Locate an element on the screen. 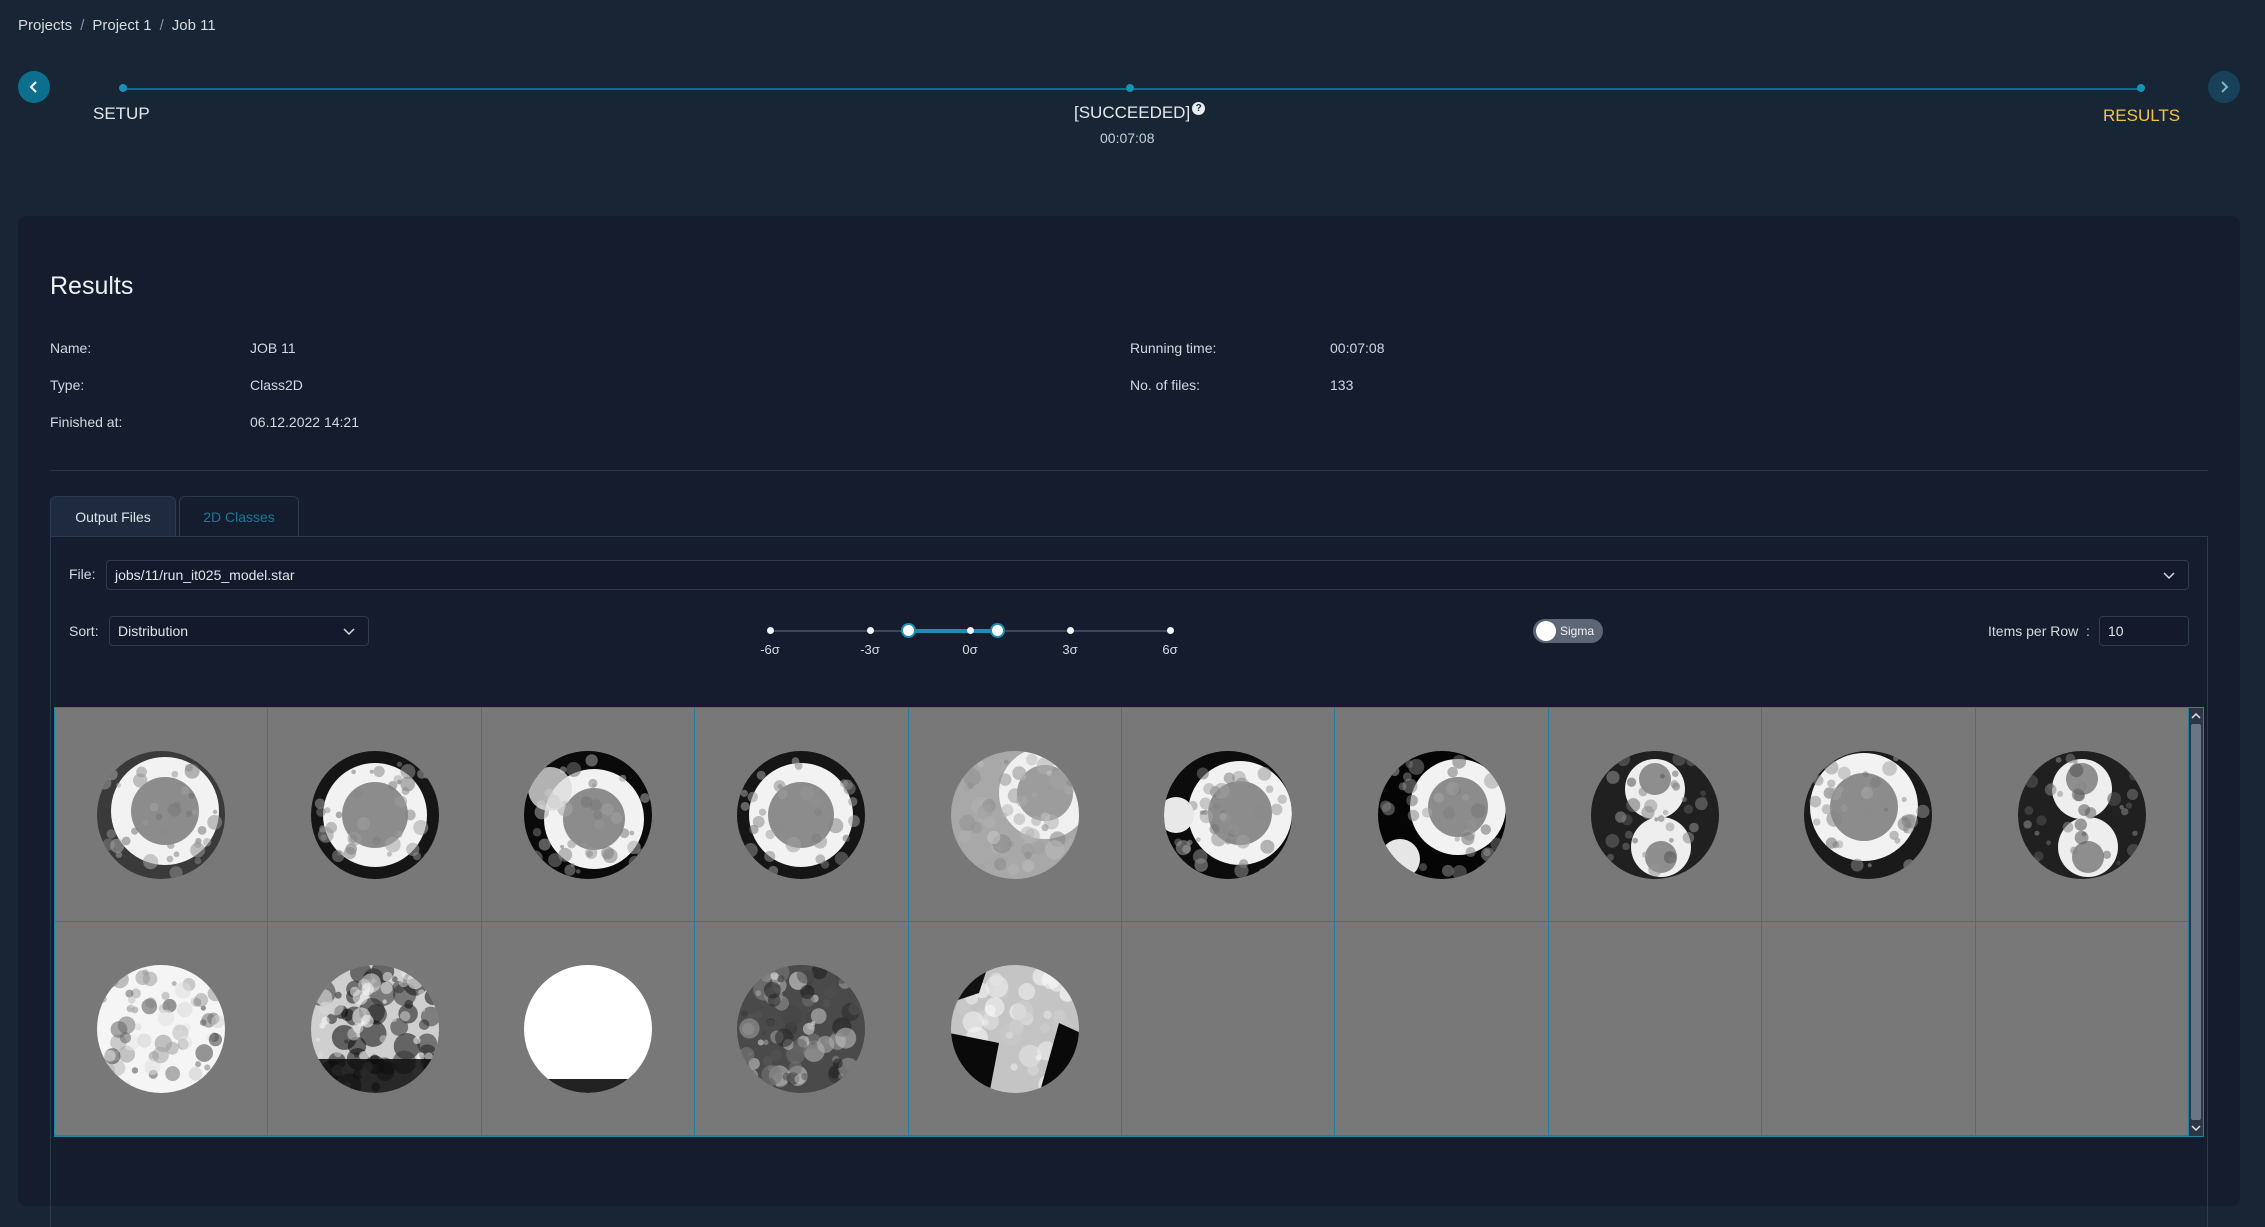 The image size is (2265, 1227). sort-select-value: Distribution is located at coordinates (153, 631).